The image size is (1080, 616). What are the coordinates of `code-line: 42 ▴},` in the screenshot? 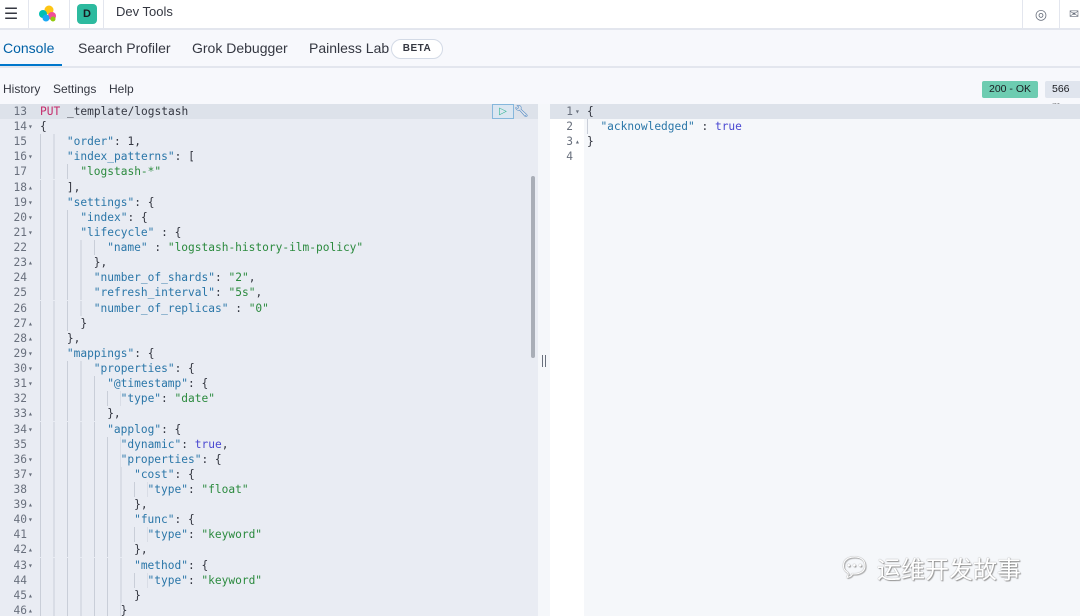 It's located at (269, 550).